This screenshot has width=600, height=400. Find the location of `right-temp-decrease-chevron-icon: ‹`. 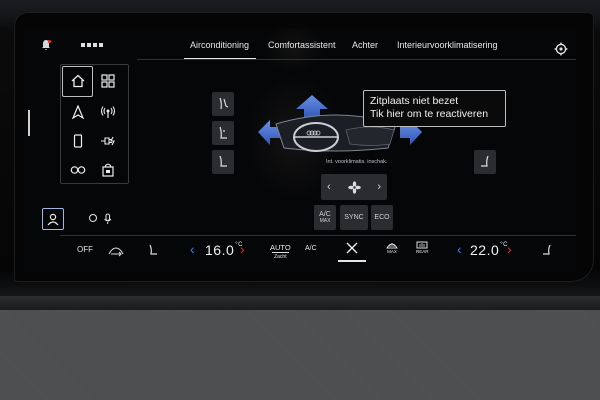

right-temp-decrease-chevron-icon: ‹ is located at coordinates (459, 249).